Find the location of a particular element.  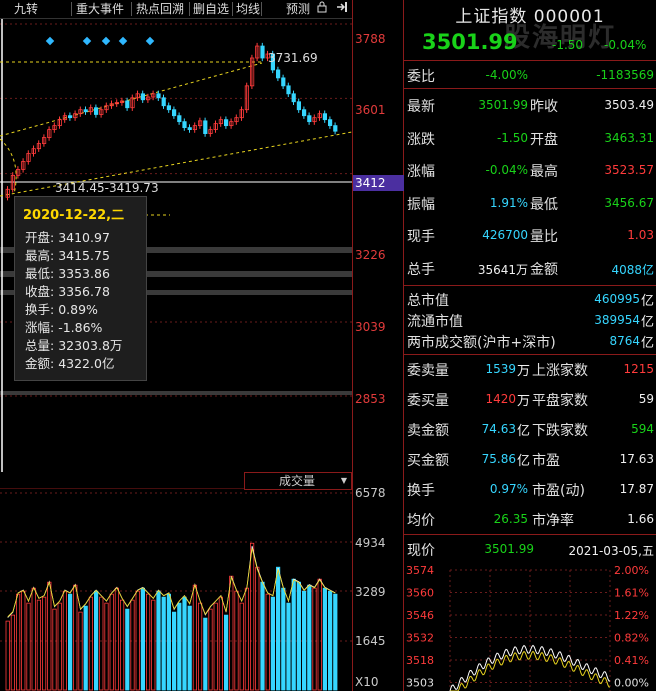

tooltip-label: 最高 is located at coordinates (38, 255).